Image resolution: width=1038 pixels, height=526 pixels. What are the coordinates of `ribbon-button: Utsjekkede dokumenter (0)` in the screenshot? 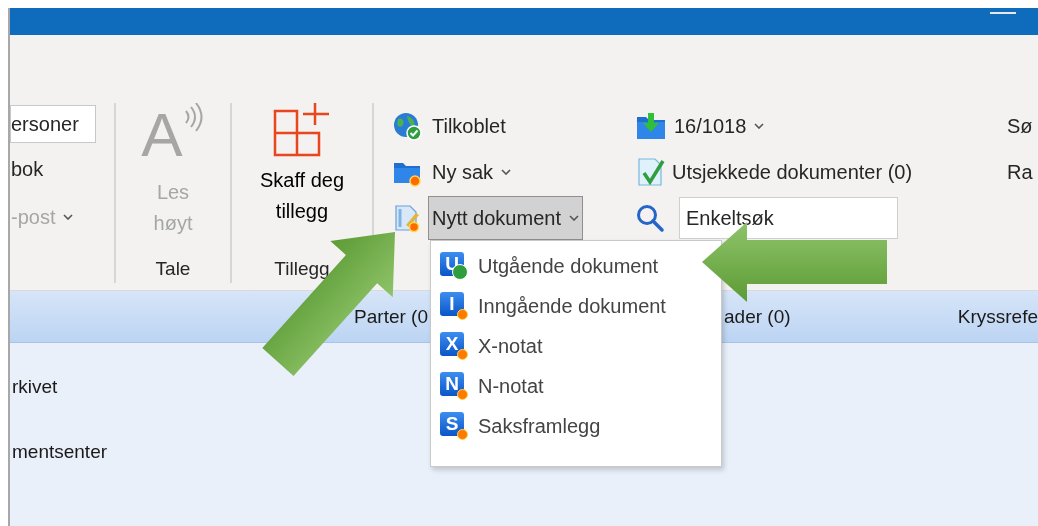 It's located at (794, 172).